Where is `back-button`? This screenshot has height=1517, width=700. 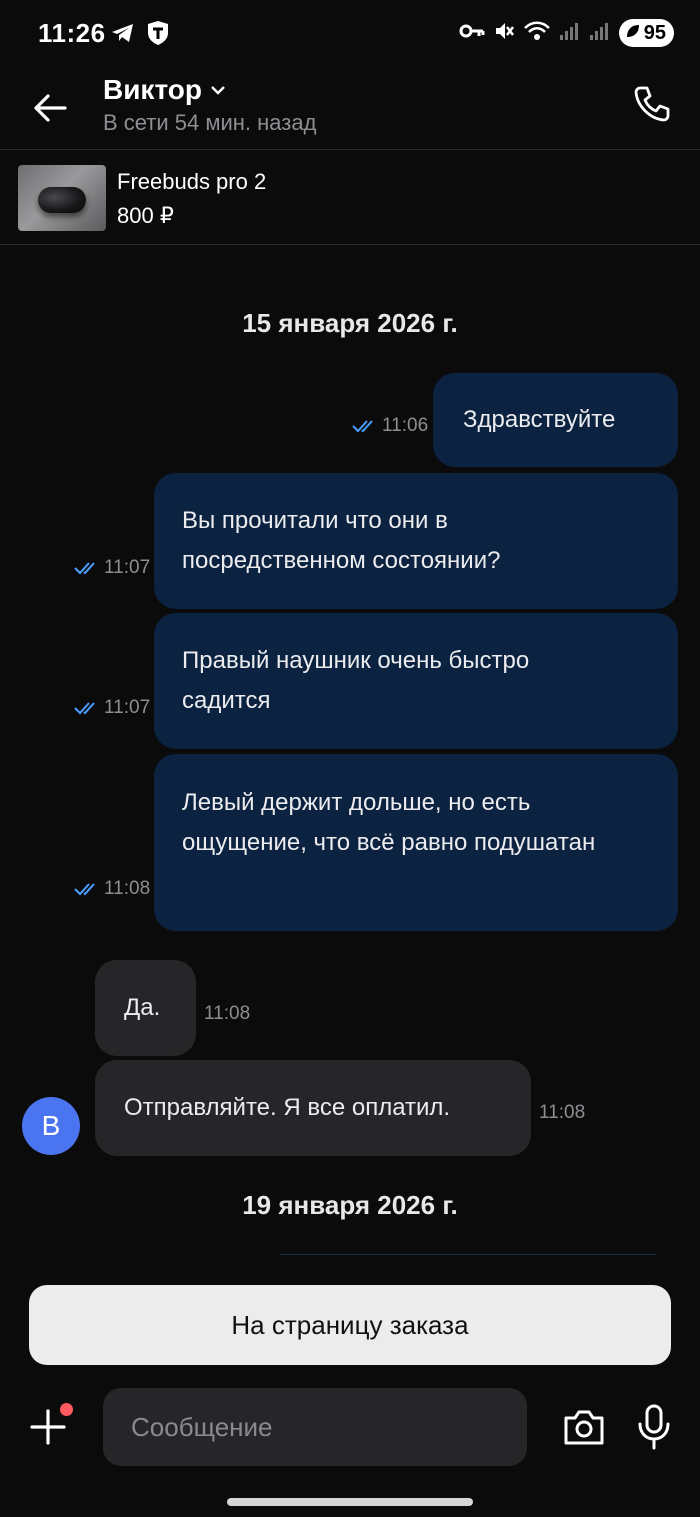
back-button is located at coordinates (50, 108).